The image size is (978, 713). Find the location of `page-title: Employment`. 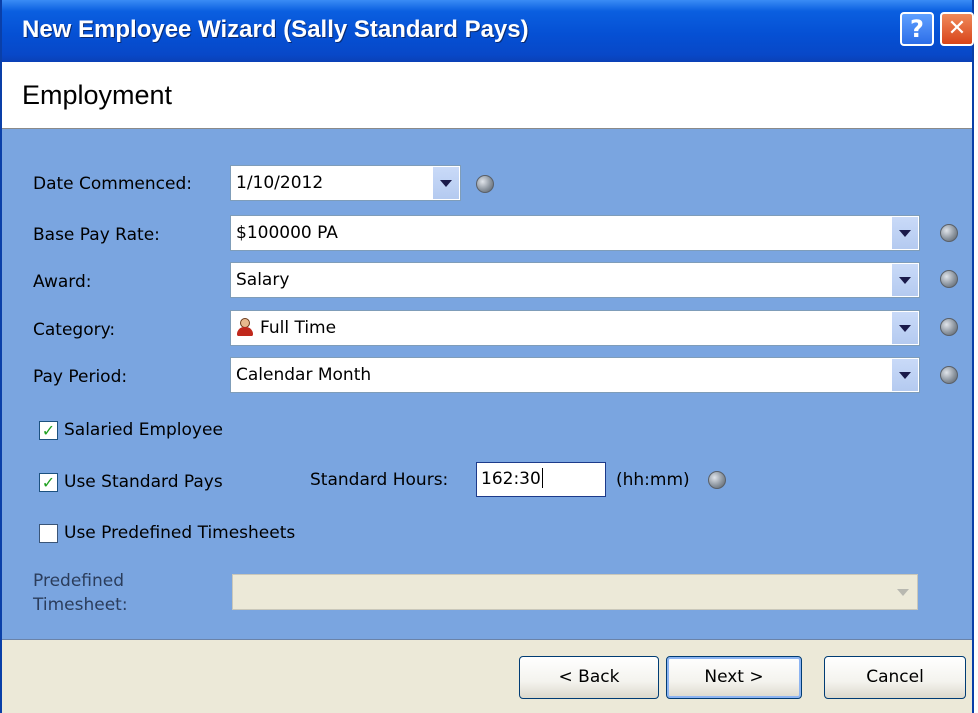

page-title: Employment is located at coordinates (97, 95).